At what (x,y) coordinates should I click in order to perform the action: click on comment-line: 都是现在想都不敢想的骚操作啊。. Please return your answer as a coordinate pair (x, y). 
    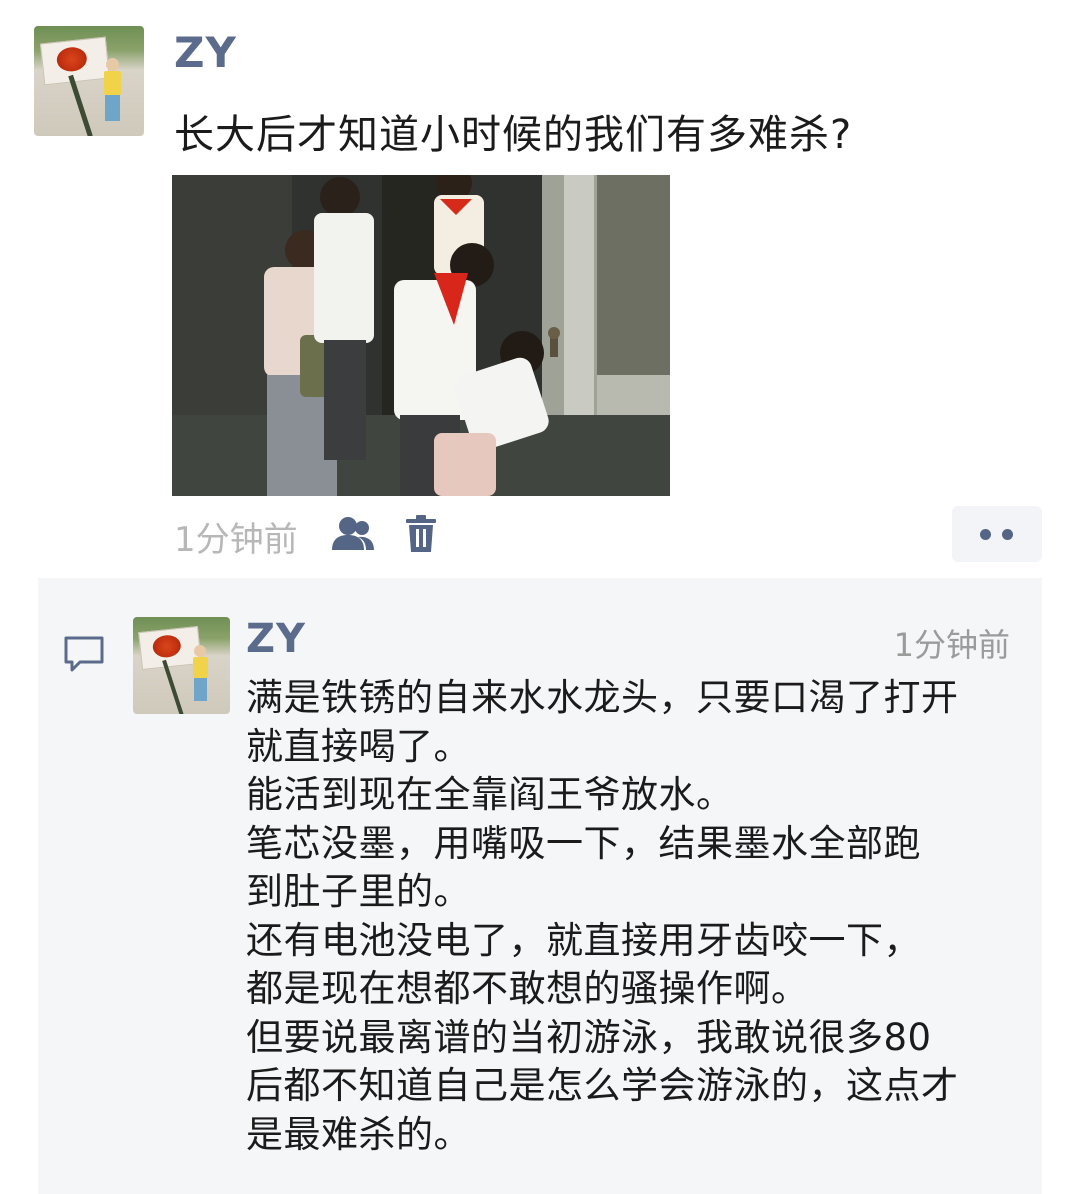
    Looking at the image, I should click on (527, 988).